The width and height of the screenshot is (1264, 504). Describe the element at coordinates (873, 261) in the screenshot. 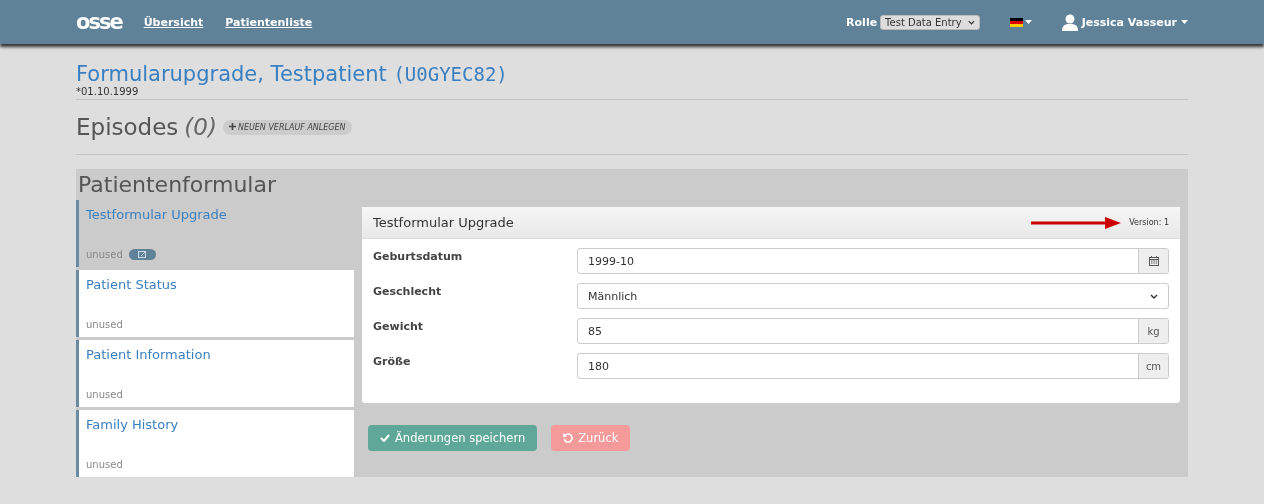

I see `date-field: 1999-10` at that location.